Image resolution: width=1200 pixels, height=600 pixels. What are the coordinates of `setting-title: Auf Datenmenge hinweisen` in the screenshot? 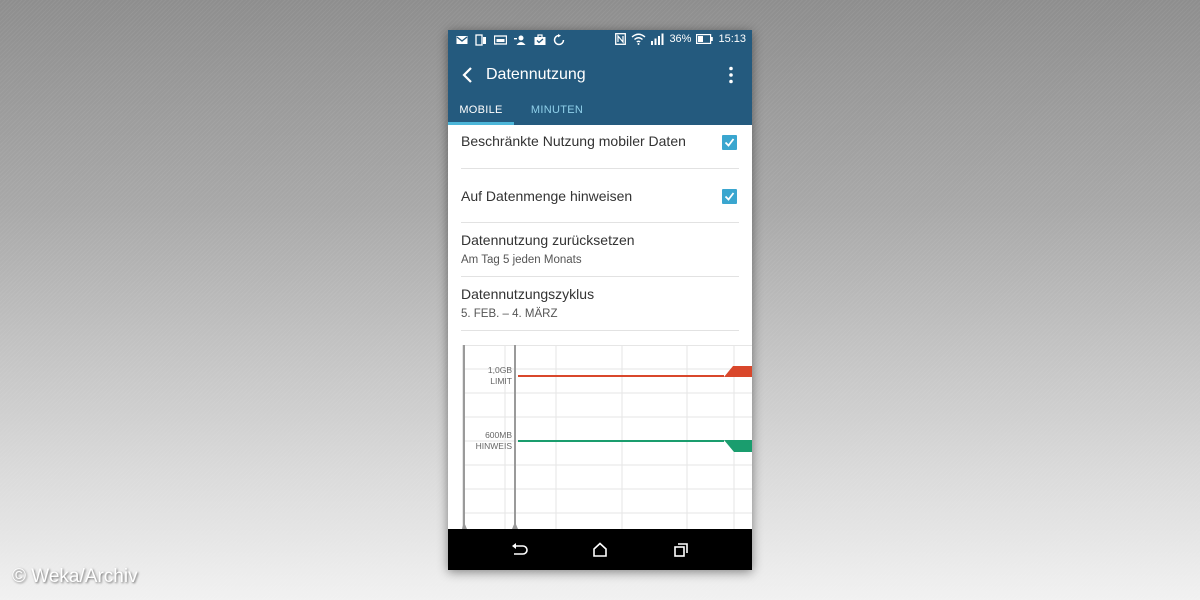 It's located at (547, 196).